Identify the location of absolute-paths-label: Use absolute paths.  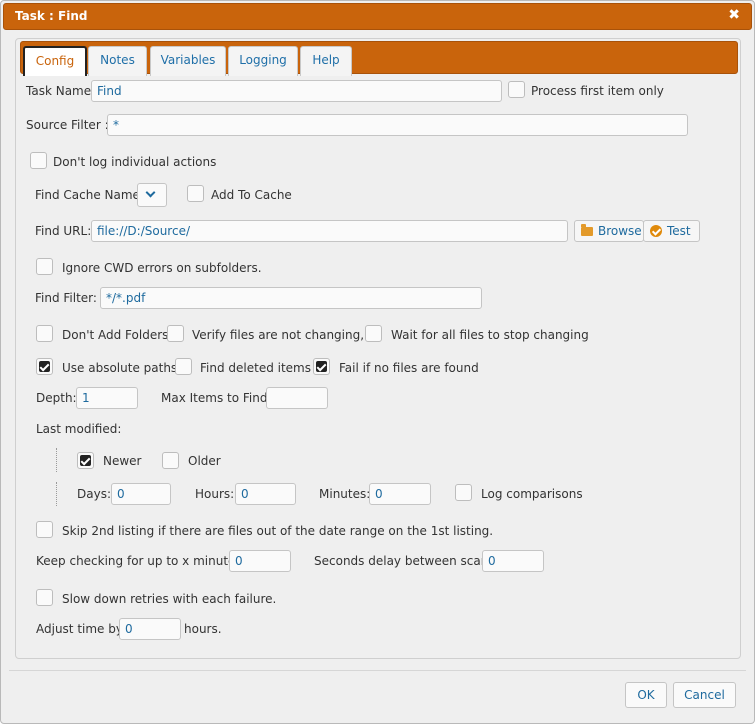
(120, 368).